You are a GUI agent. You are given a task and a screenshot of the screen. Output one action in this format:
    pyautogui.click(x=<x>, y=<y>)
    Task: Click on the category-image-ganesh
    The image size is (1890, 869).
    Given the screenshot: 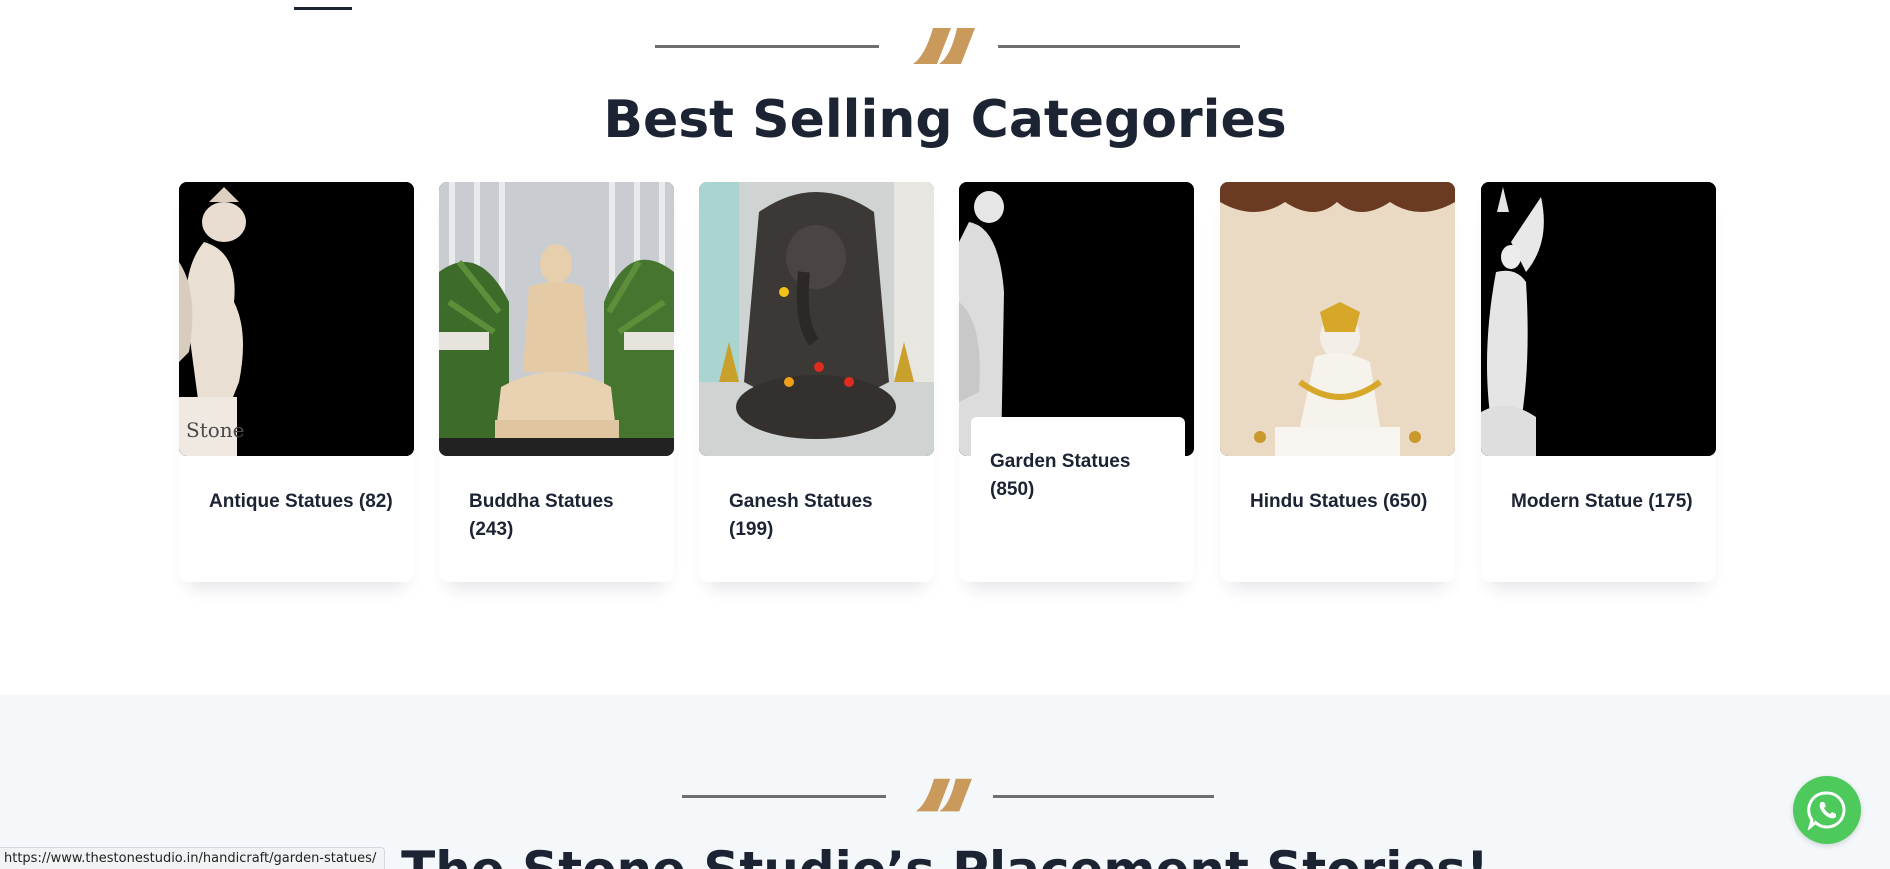 What is the action you would take?
    pyautogui.click(x=816, y=319)
    